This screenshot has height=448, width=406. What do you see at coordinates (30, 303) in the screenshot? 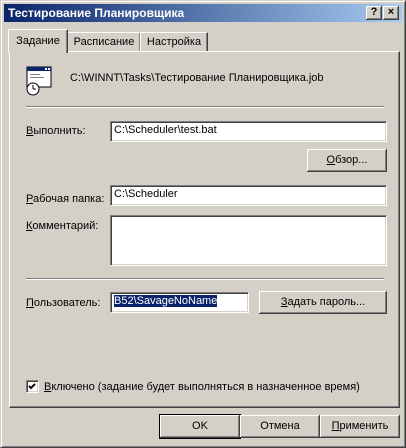
I see `user-label-mnemonic: П` at bounding box center [30, 303].